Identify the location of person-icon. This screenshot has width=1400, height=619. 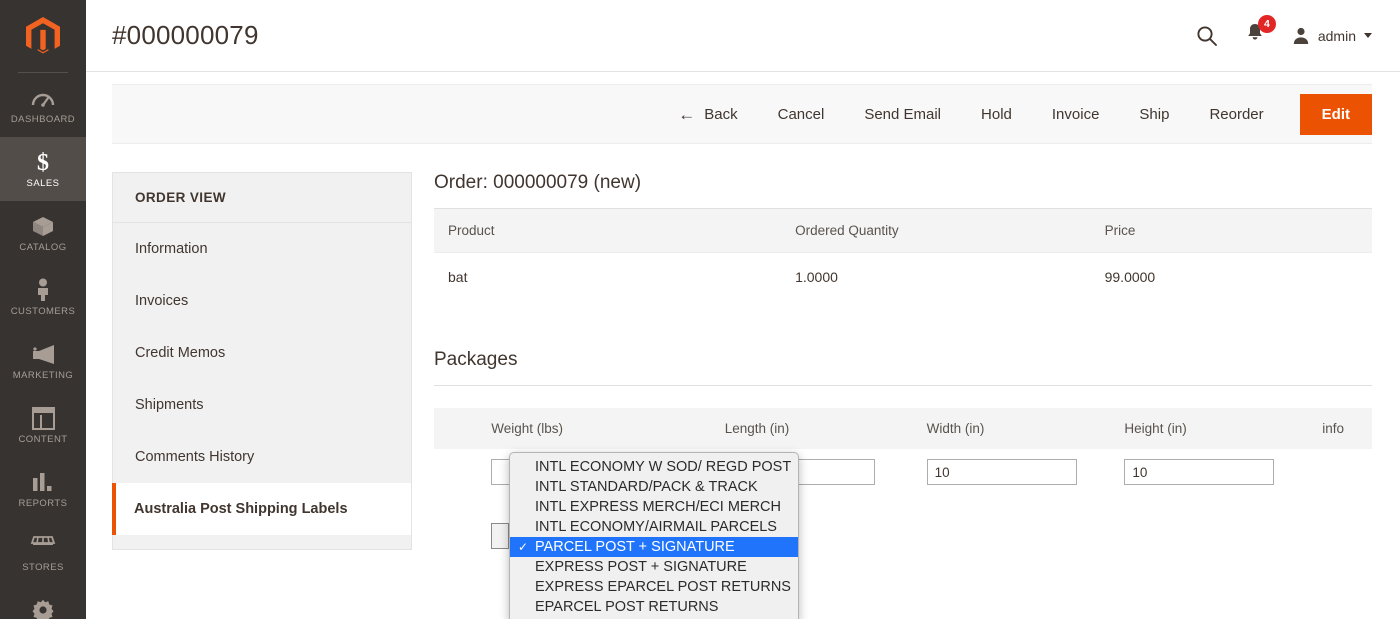
(43, 290).